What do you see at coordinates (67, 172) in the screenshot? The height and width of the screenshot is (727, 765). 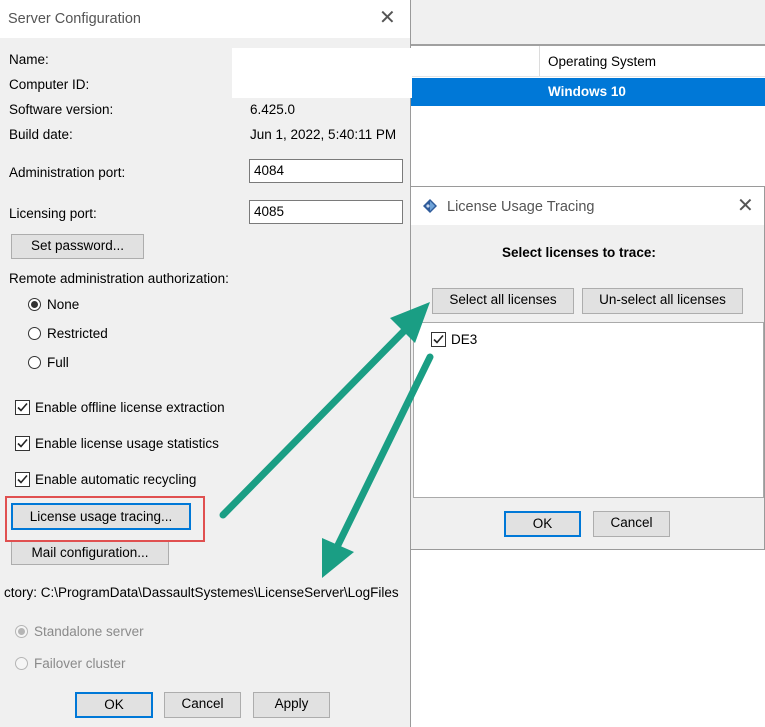 I see `admin-port-label: Administration port:` at bounding box center [67, 172].